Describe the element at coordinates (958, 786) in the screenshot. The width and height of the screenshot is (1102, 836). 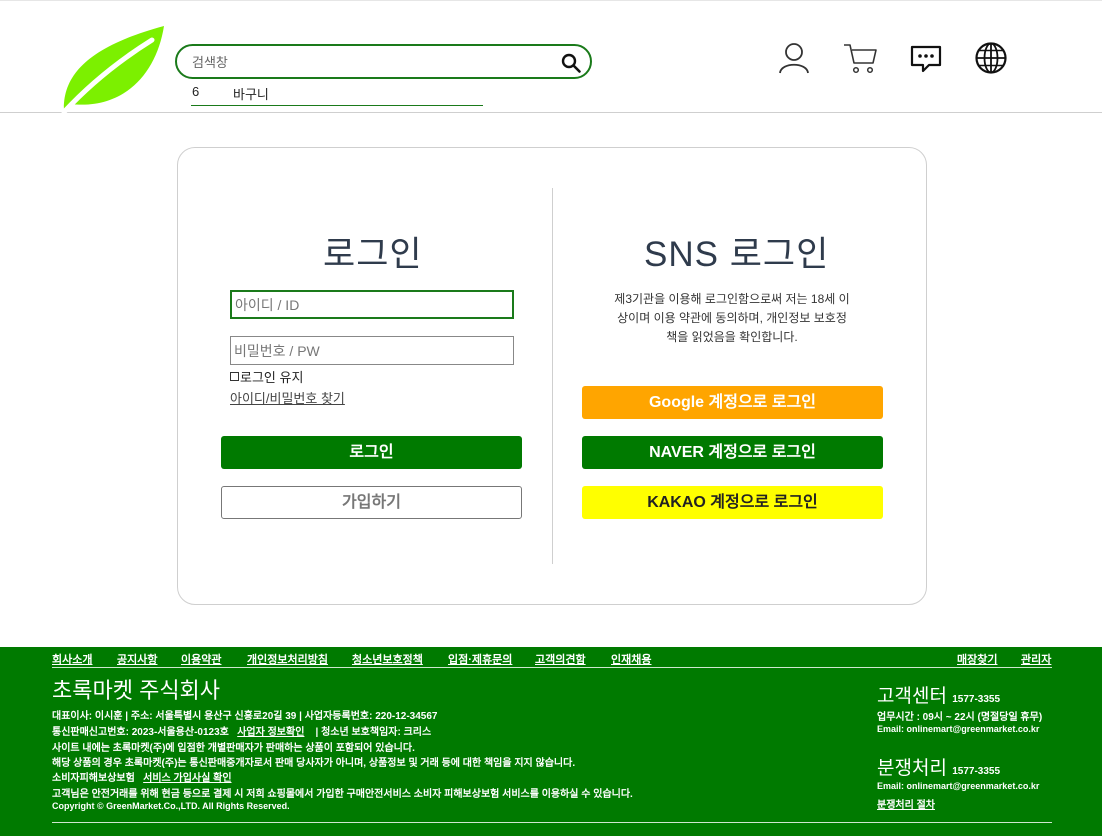
I see `dispute-email: Email: onlinemart@greenmarket.co.kr` at that location.